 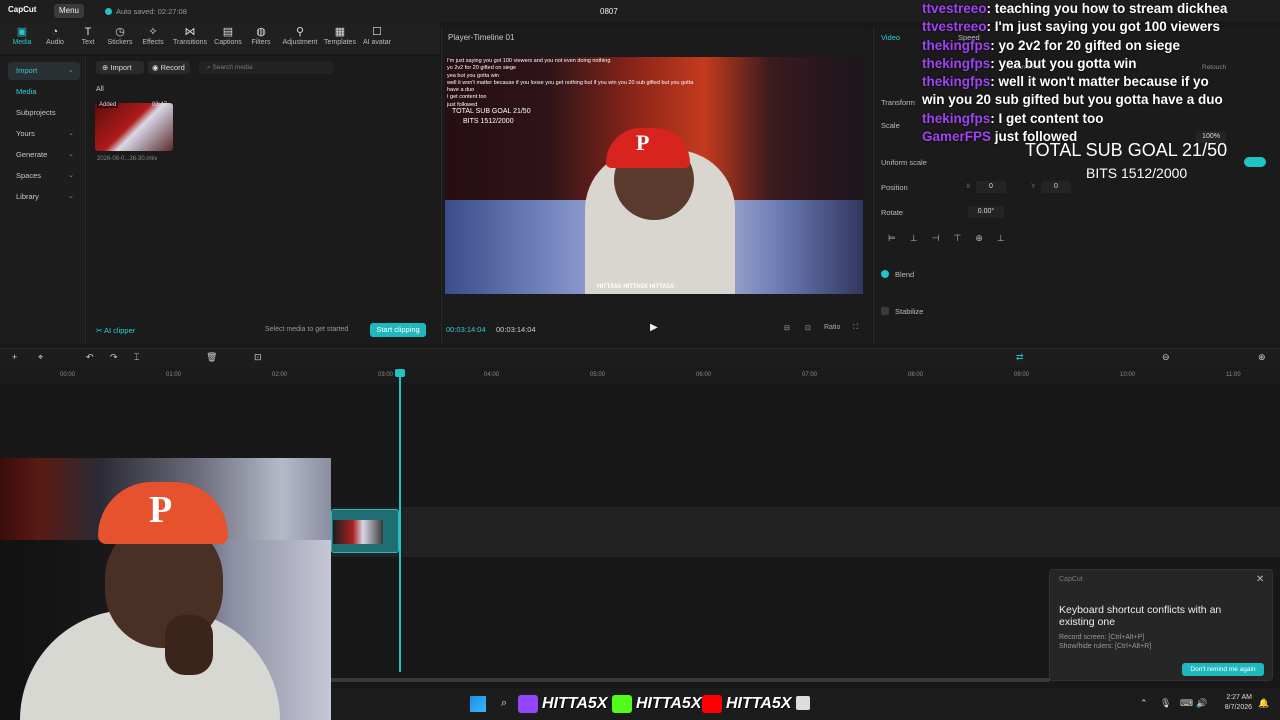 I want to click on pos-x-label: X, so click(x=968, y=186).